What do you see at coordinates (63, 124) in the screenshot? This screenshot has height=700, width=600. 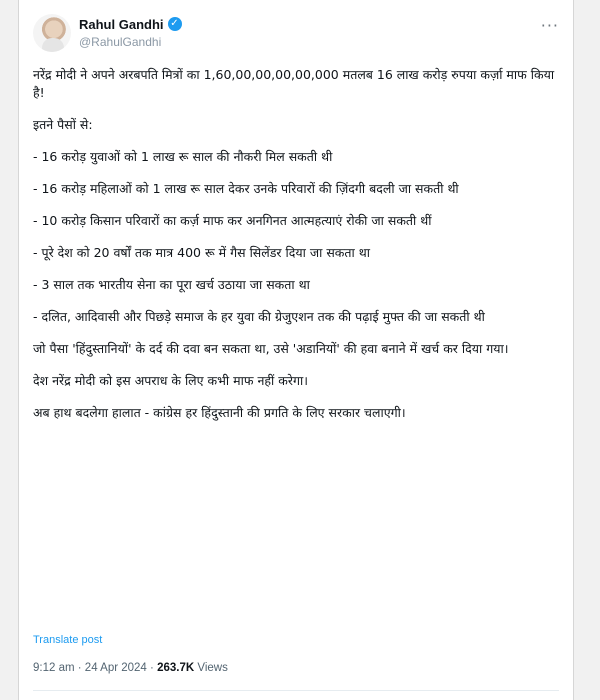 I see `tweet-paragraph: इतने पैसों से:` at bounding box center [63, 124].